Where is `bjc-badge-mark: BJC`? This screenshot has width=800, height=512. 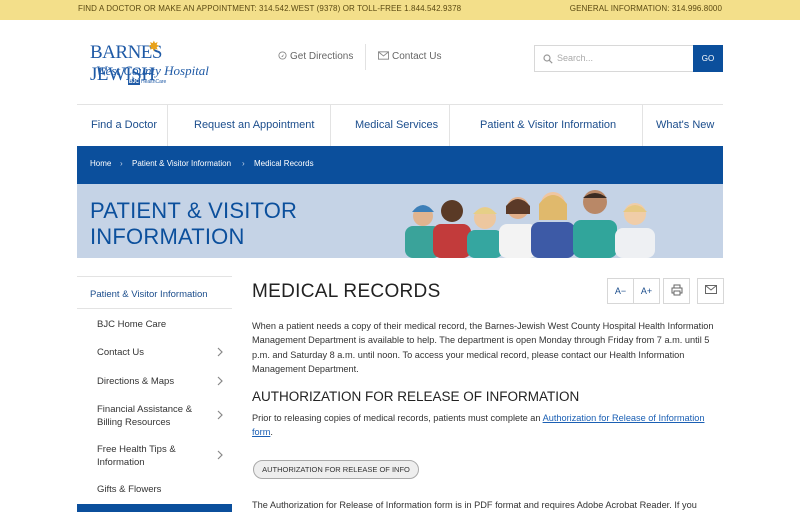
bjc-badge-mark: BJC is located at coordinates (134, 82).